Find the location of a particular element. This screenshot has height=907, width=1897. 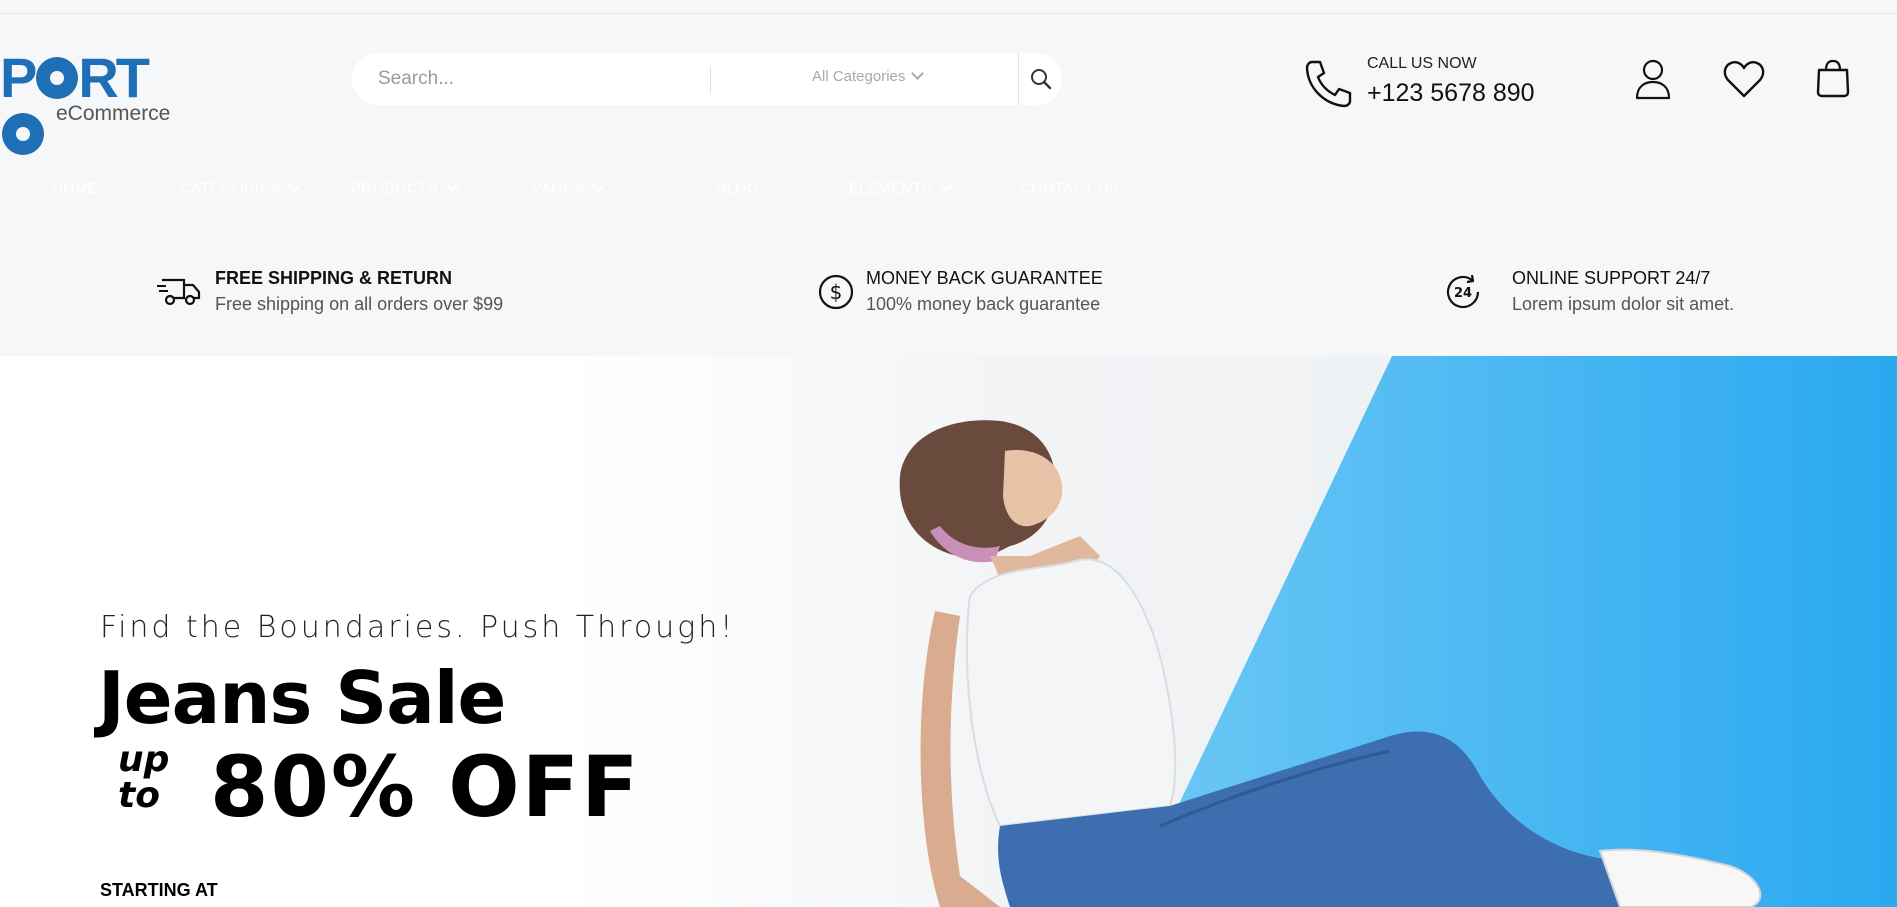

feature-title: MONEY BACK GUARANTEE is located at coordinates (984, 278).